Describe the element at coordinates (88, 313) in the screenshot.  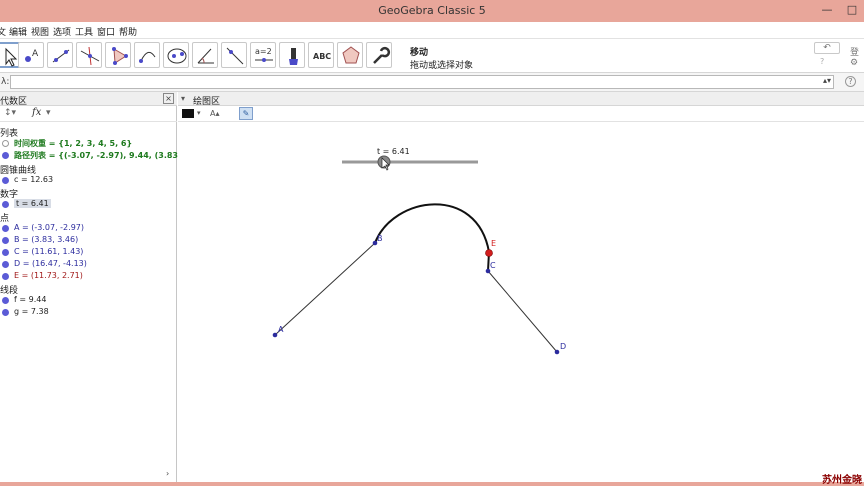
I see `list-item: g = 7.38` at that location.